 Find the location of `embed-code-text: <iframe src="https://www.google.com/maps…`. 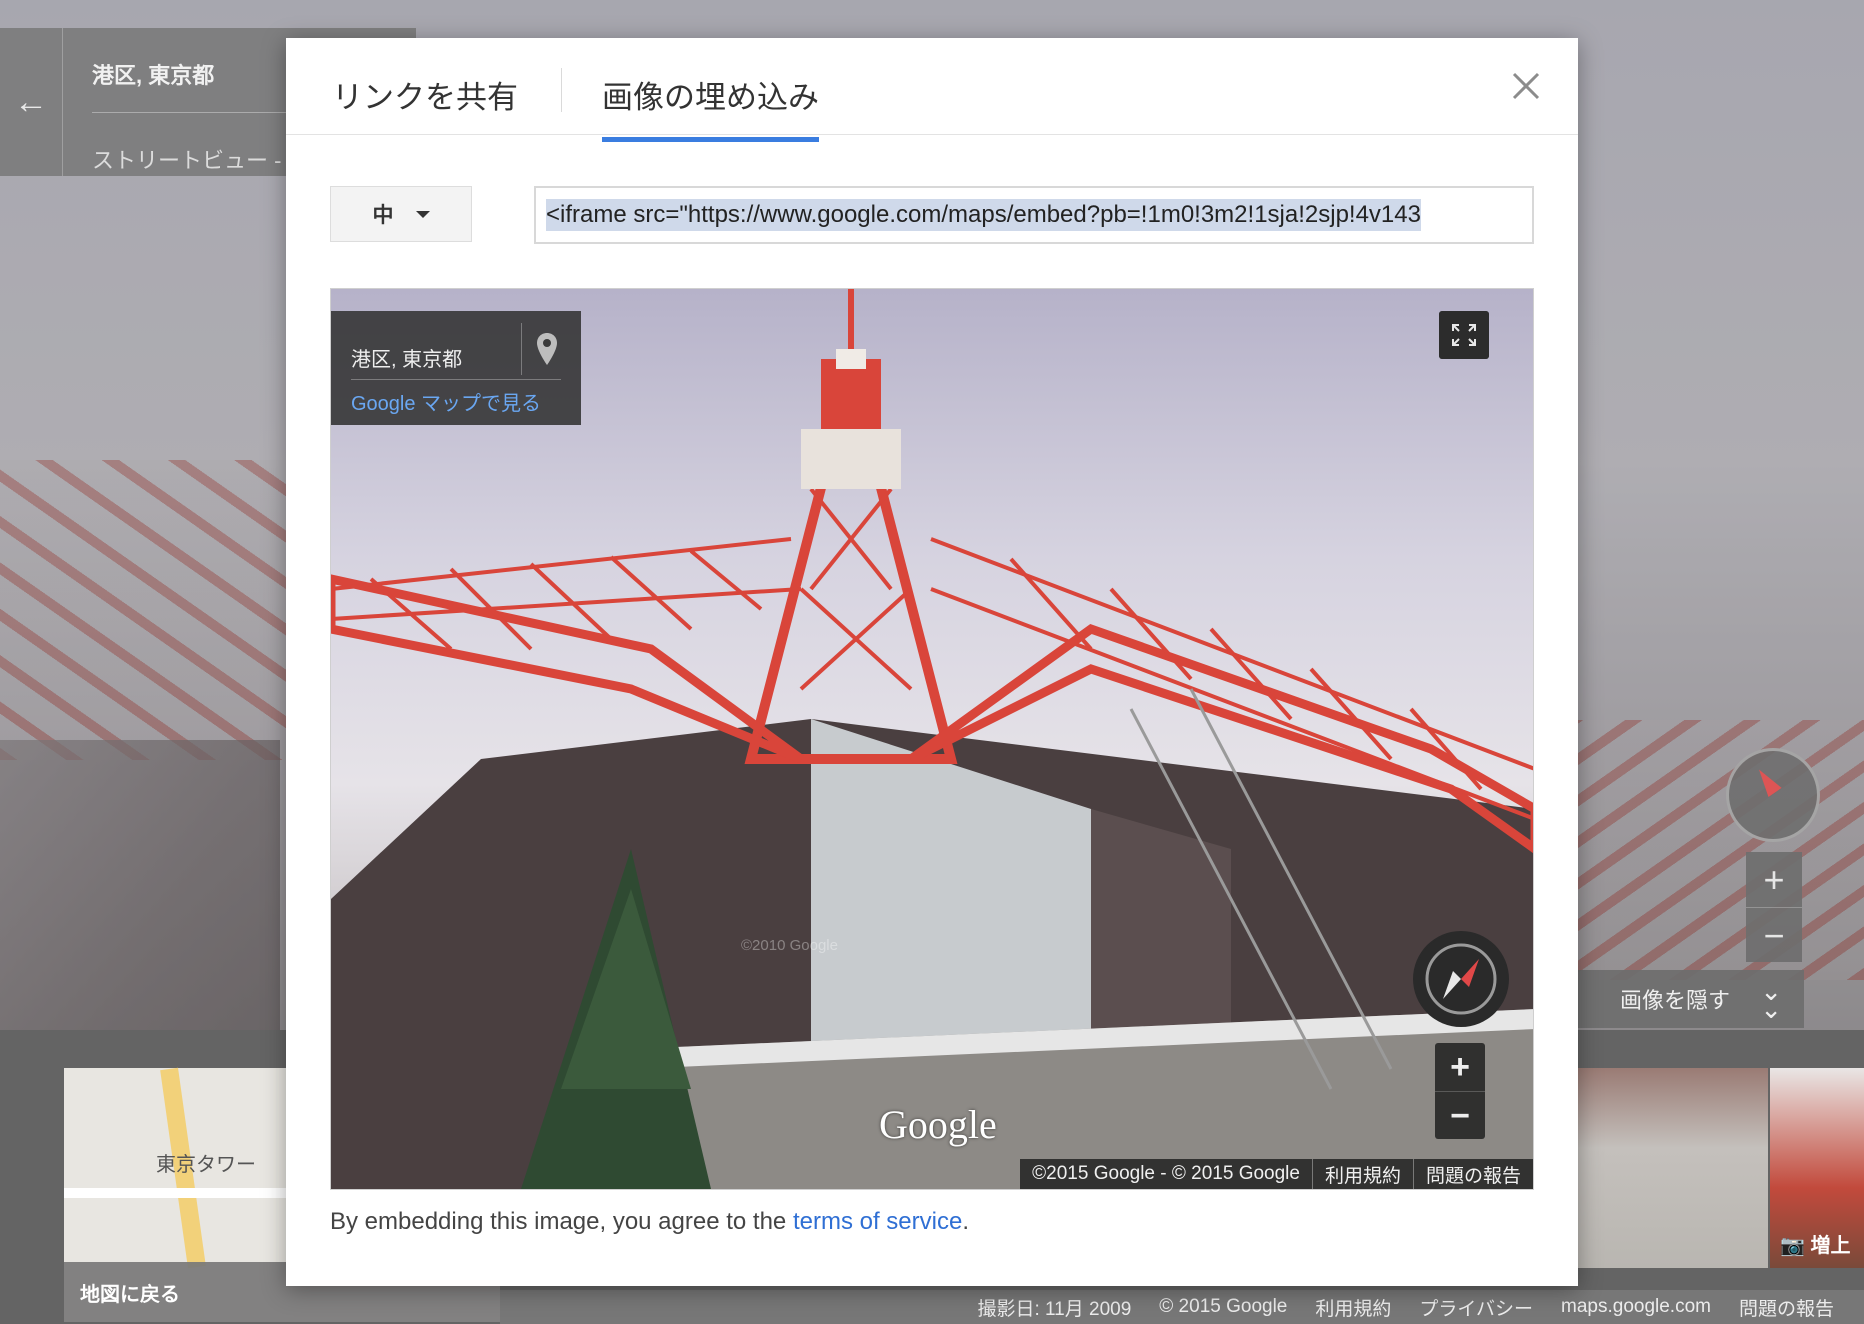

embed-code-text: <iframe src="https://www.google.com/maps… is located at coordinates (983, 215).